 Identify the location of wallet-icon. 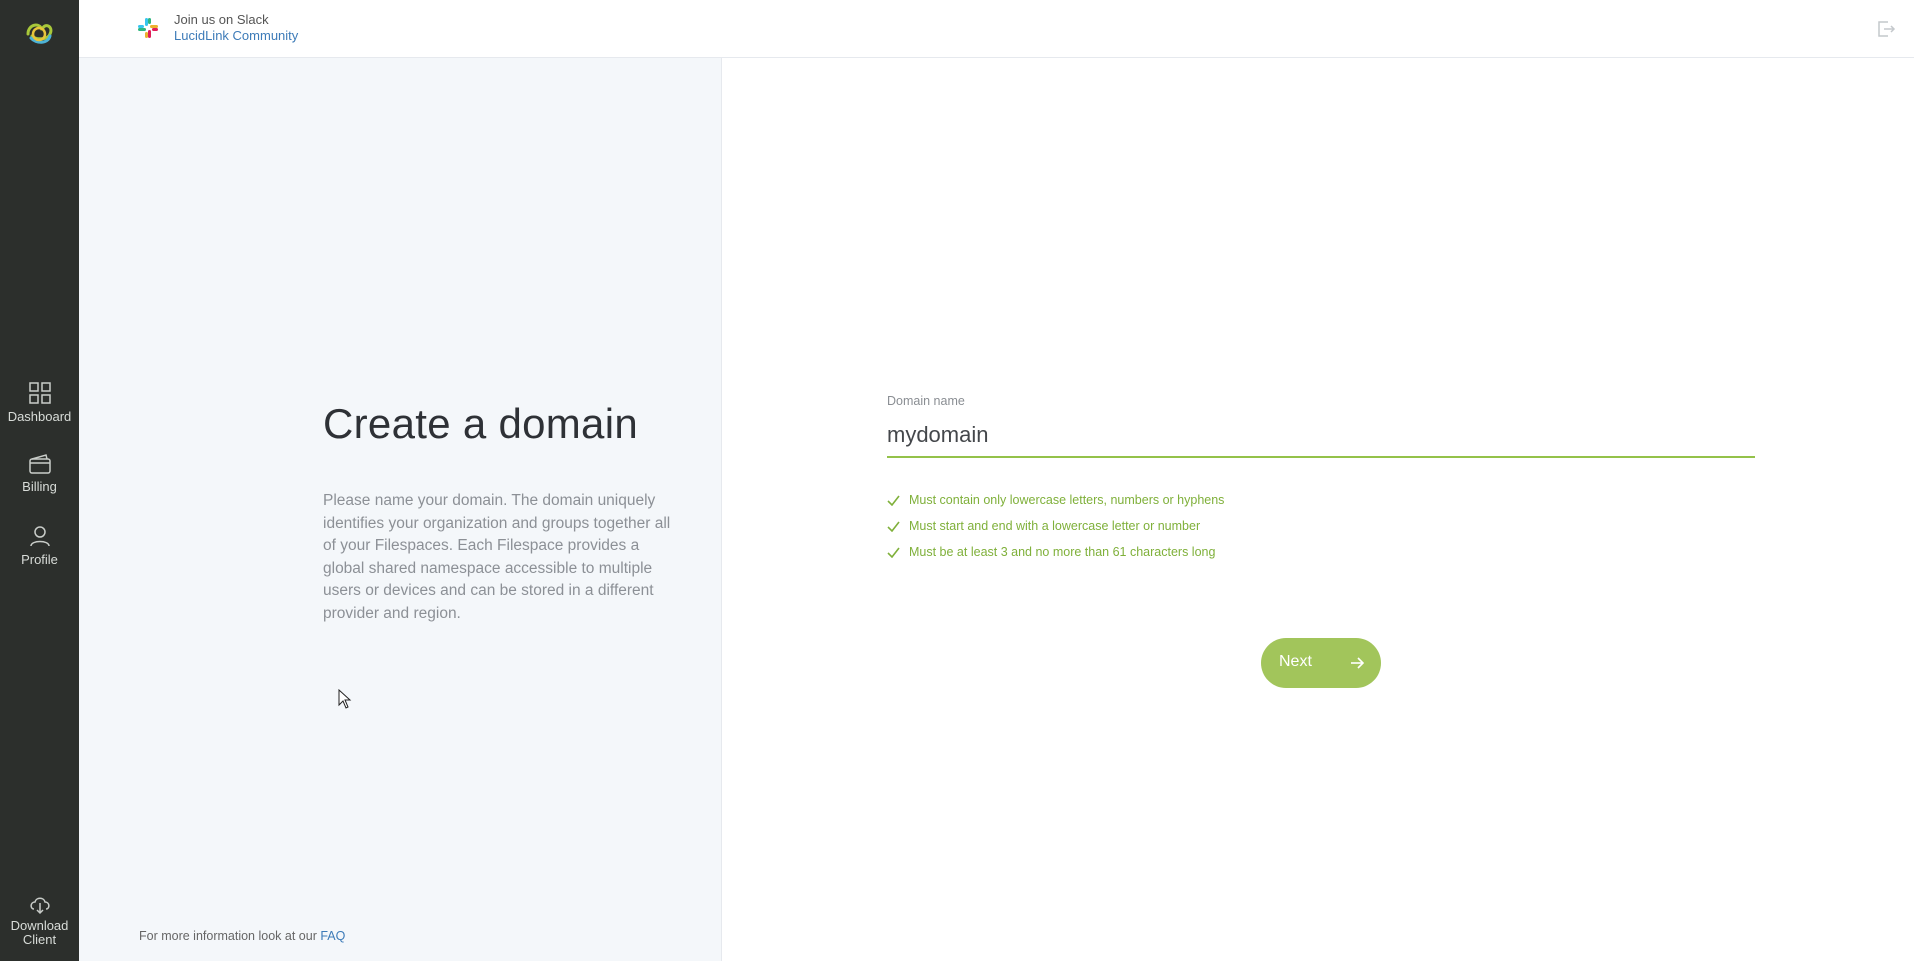
(39, 464).